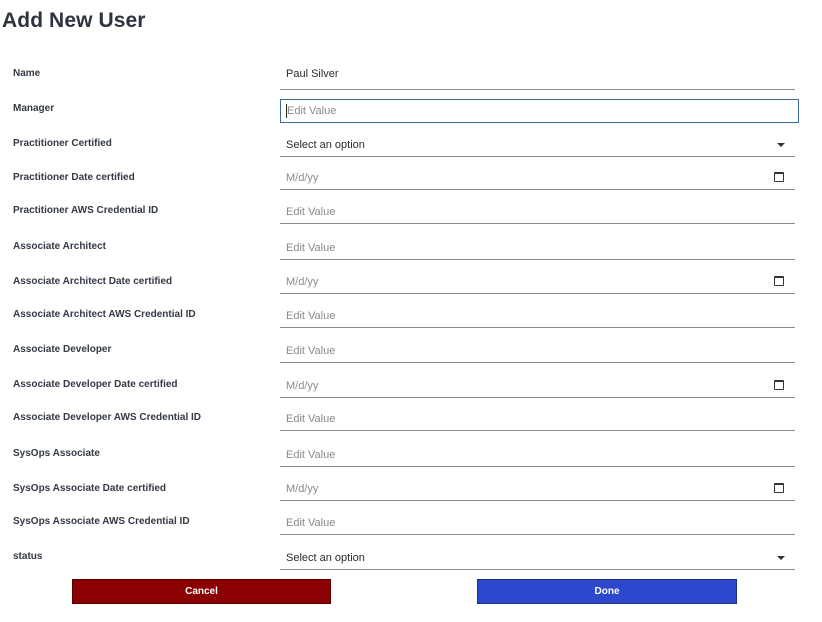  I want to click on form-row-name: Name Paul Silver, so click(411, 79).